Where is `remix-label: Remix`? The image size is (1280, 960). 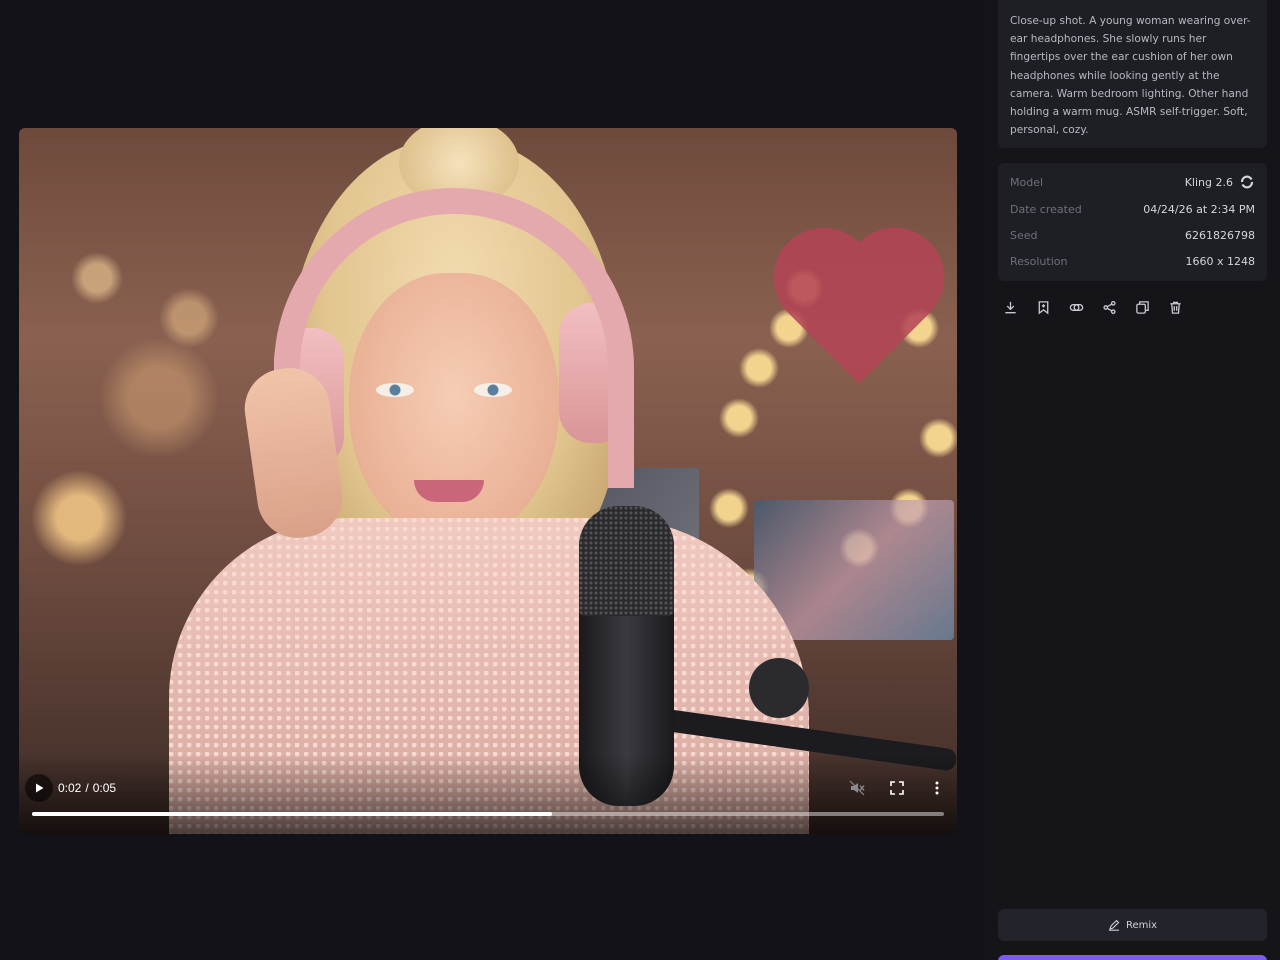 remix-label: Remix is located at coordinates (1141, 925).